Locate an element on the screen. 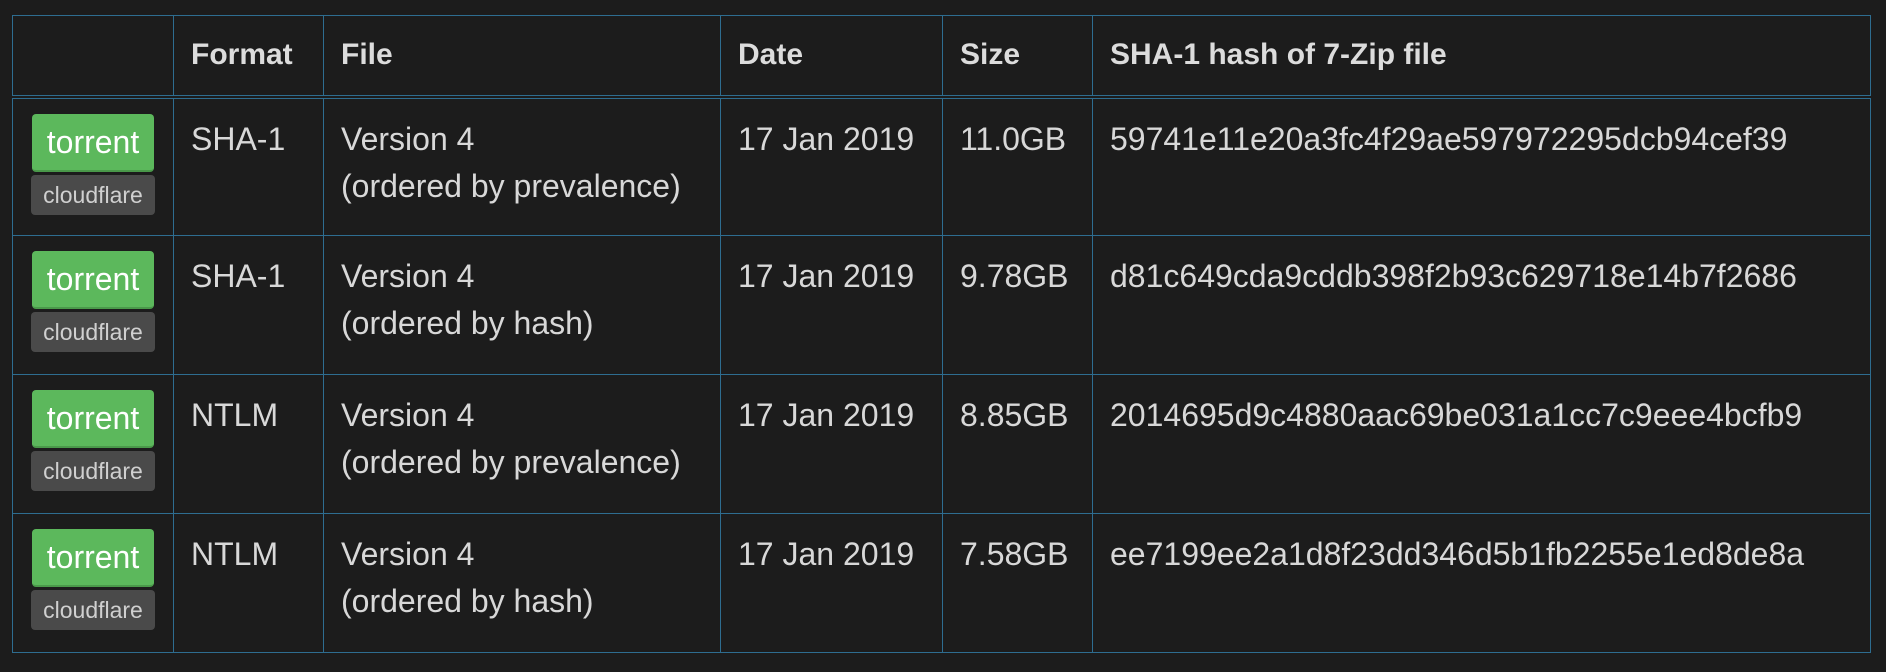 The image size is (1886, 672). size-cell: 7.58GB is located at coordinates (1017, 583).